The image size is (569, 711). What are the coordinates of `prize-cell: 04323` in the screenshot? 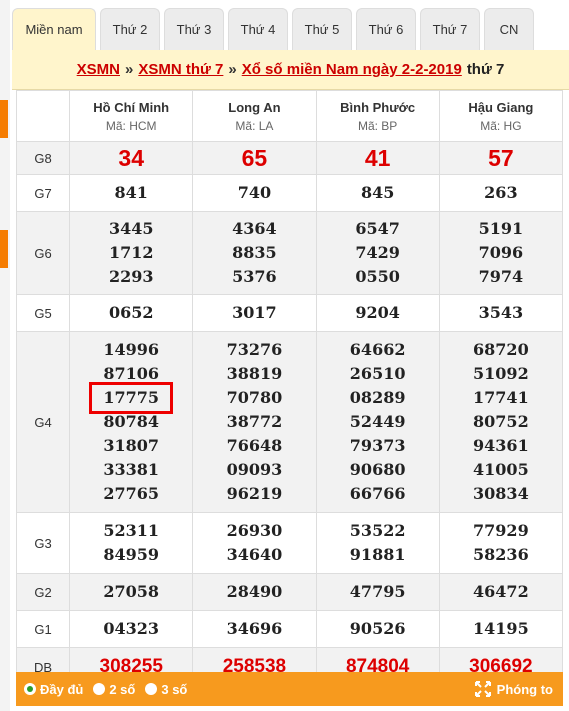 It's located at (131, 629).